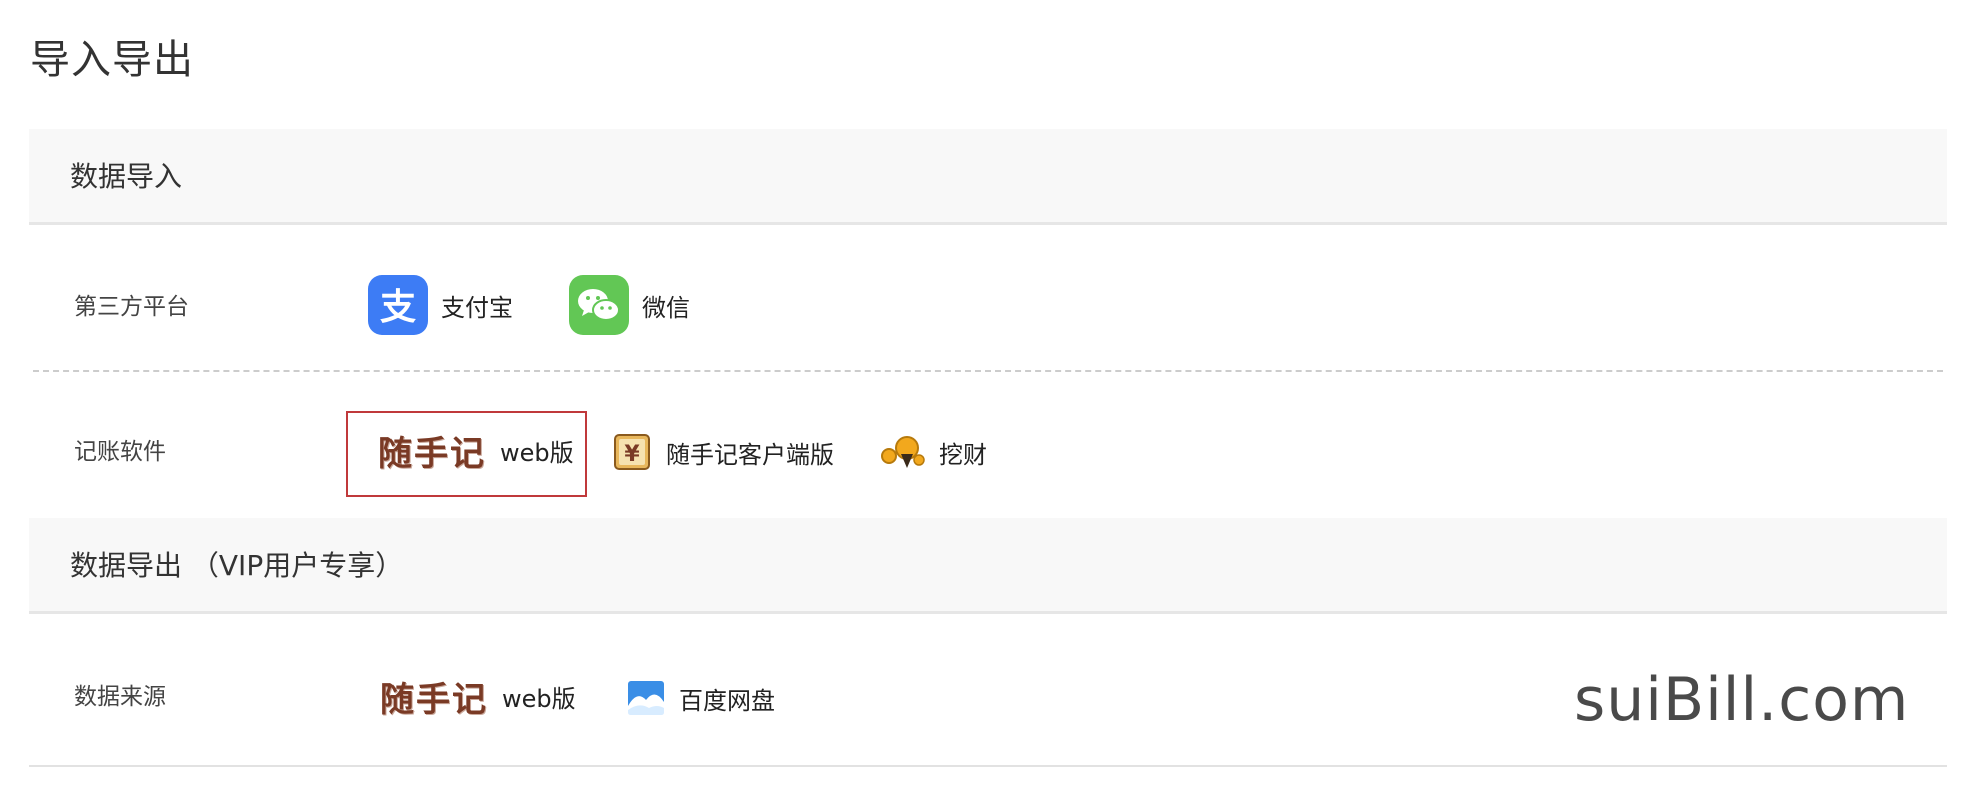 The width and height of the screenshot is (1974, 808). I want to click on baidu-netdisk-option: 百度网盘, so click(701, 698).